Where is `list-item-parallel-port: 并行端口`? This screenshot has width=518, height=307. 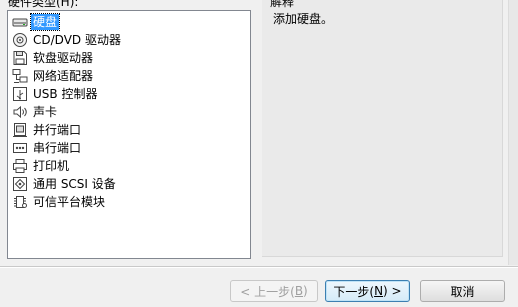
list-item-parallel-port: 并行端口 is located at coordinates (131, 130).